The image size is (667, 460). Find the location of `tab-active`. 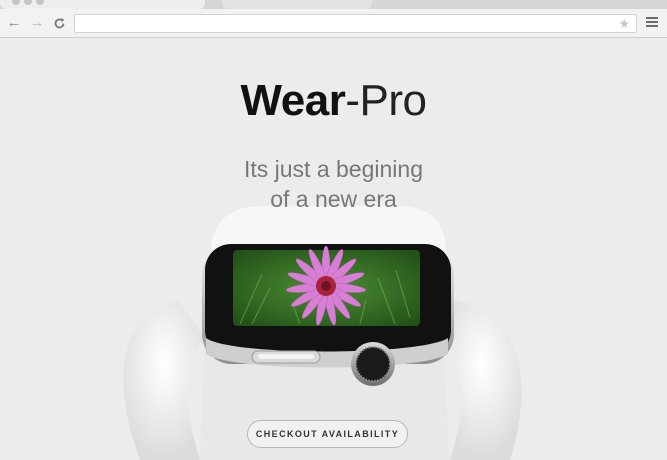

tab-active is located at coordinates (102, 4).